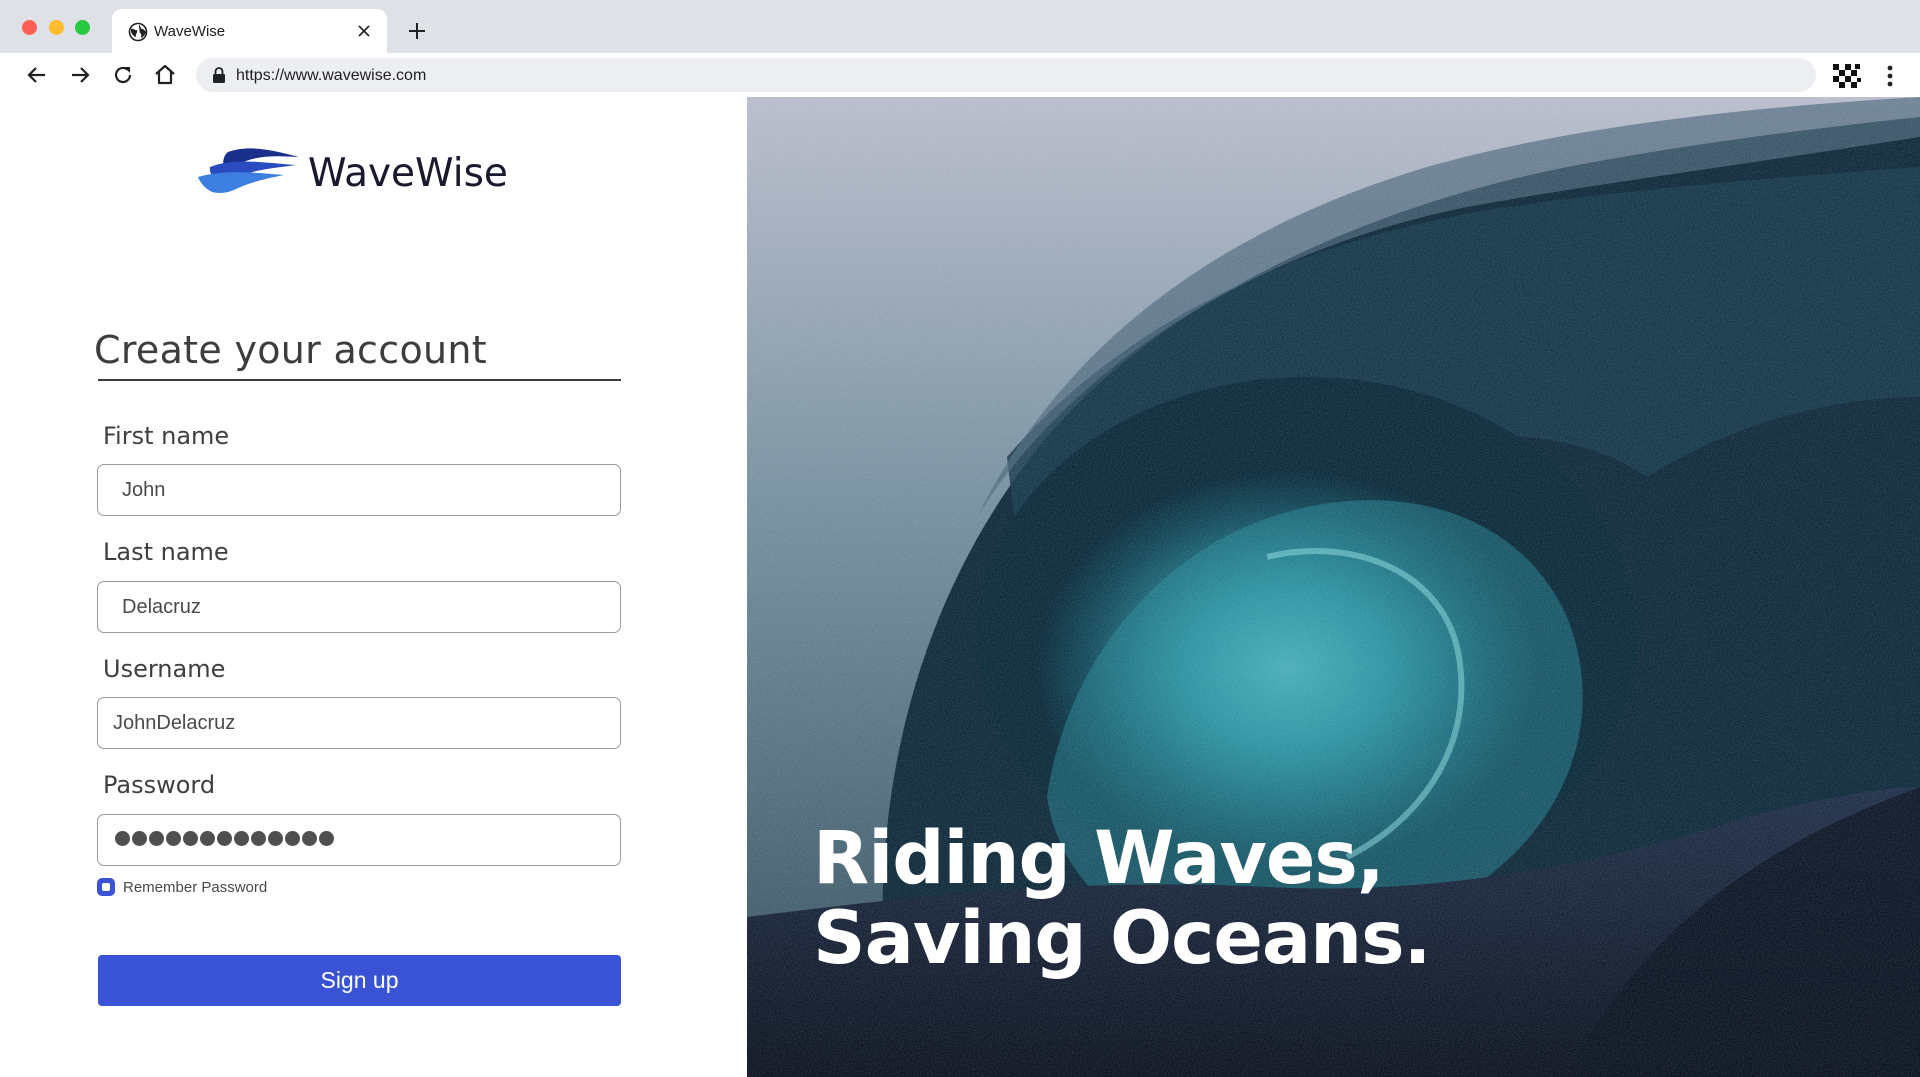 This screenshot has height=1077, width=1920. What do you see at coordinates (138, 32) in the screenshot?
I see `globe-icon` at bounding box center [138, 32].